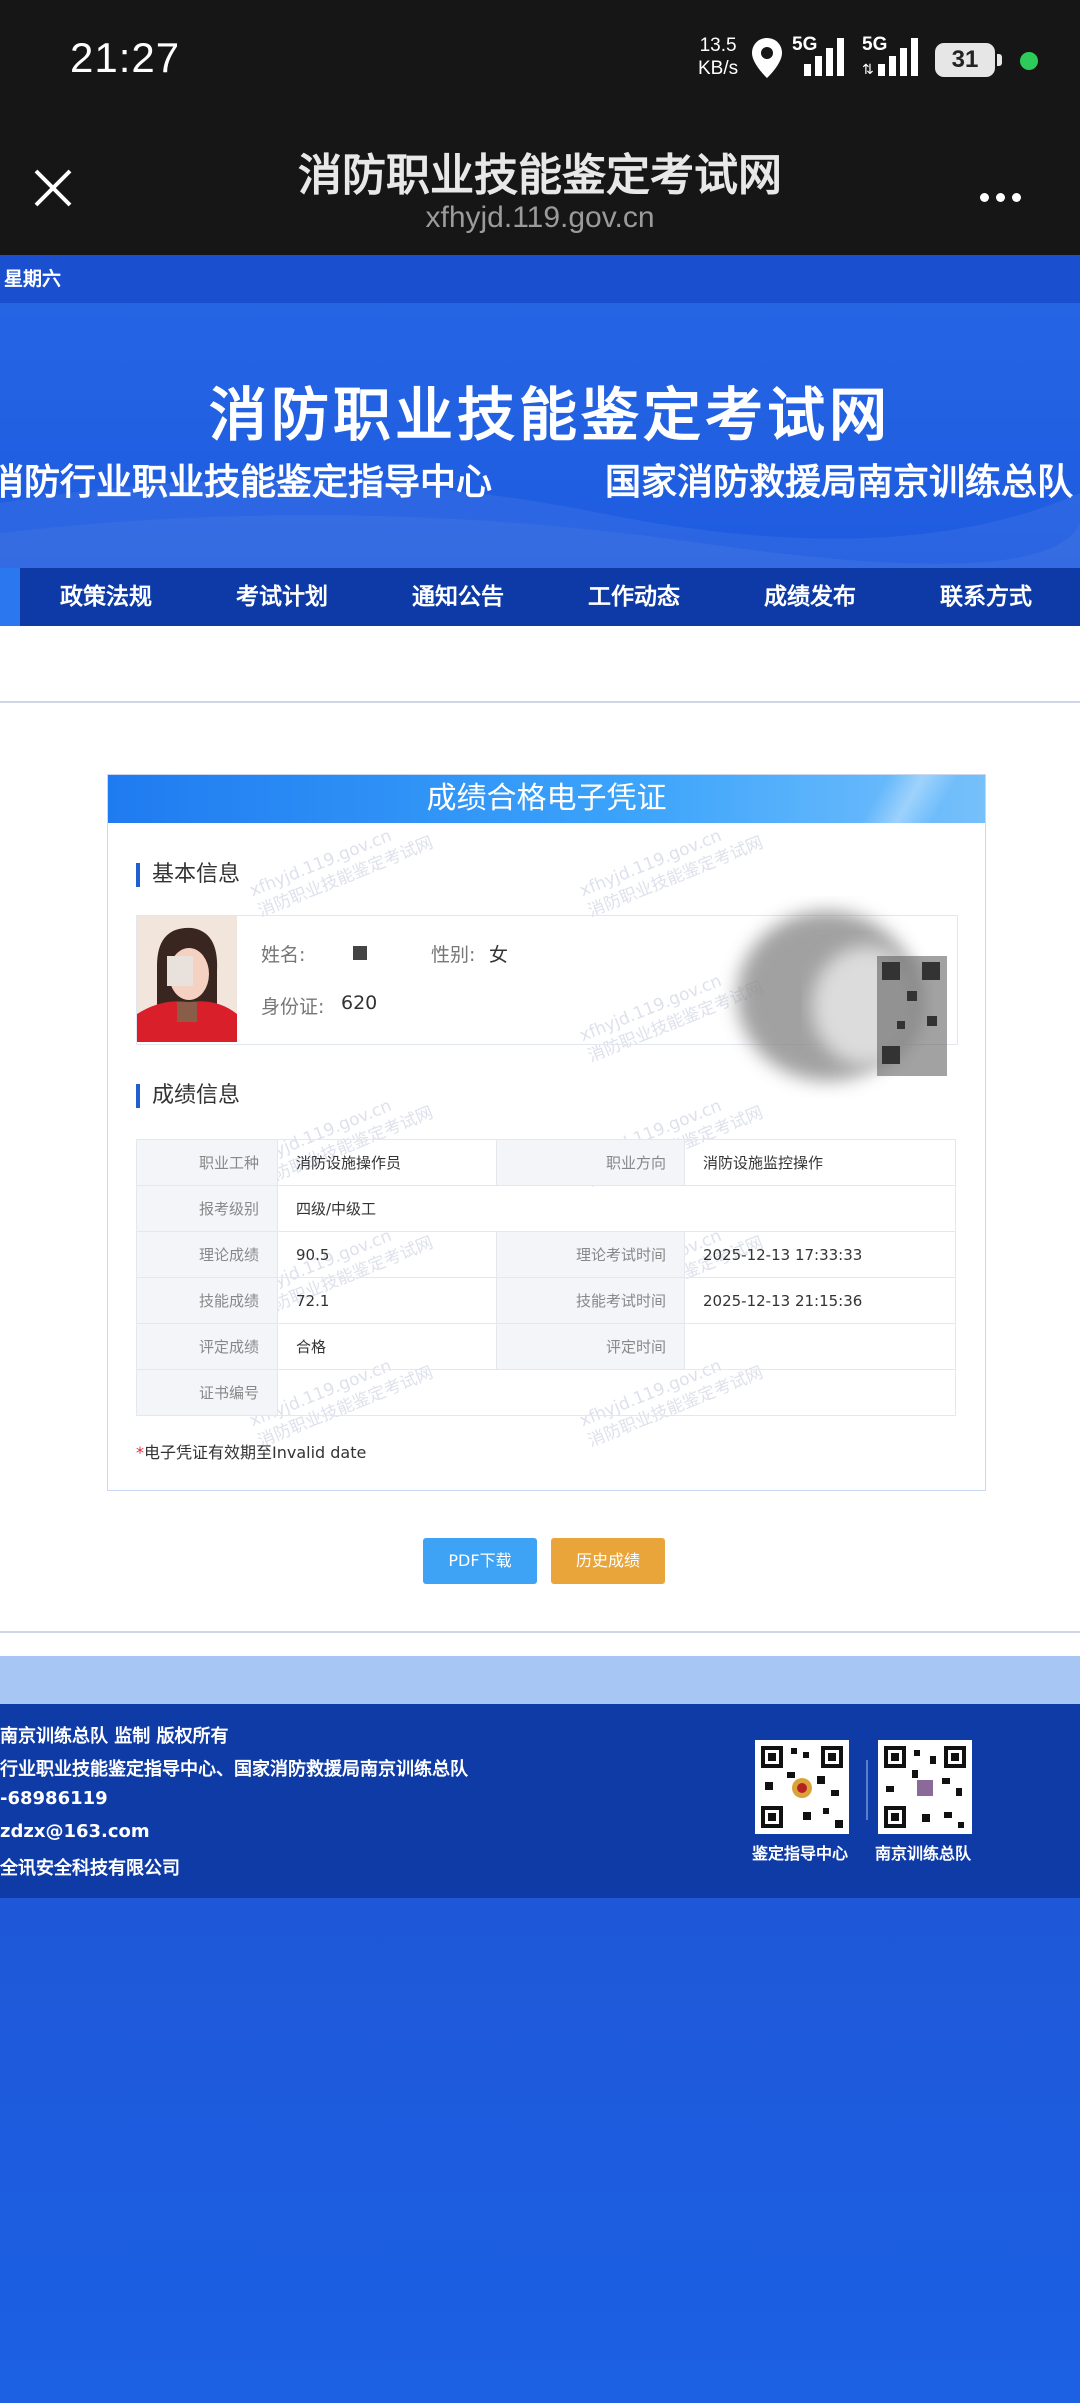 Image resolution: width=1080 pixels, height=2403 pixels. Describe the element at coordinates (842, 996) in the screenshot. I see `blurred-qr-code` at that location.